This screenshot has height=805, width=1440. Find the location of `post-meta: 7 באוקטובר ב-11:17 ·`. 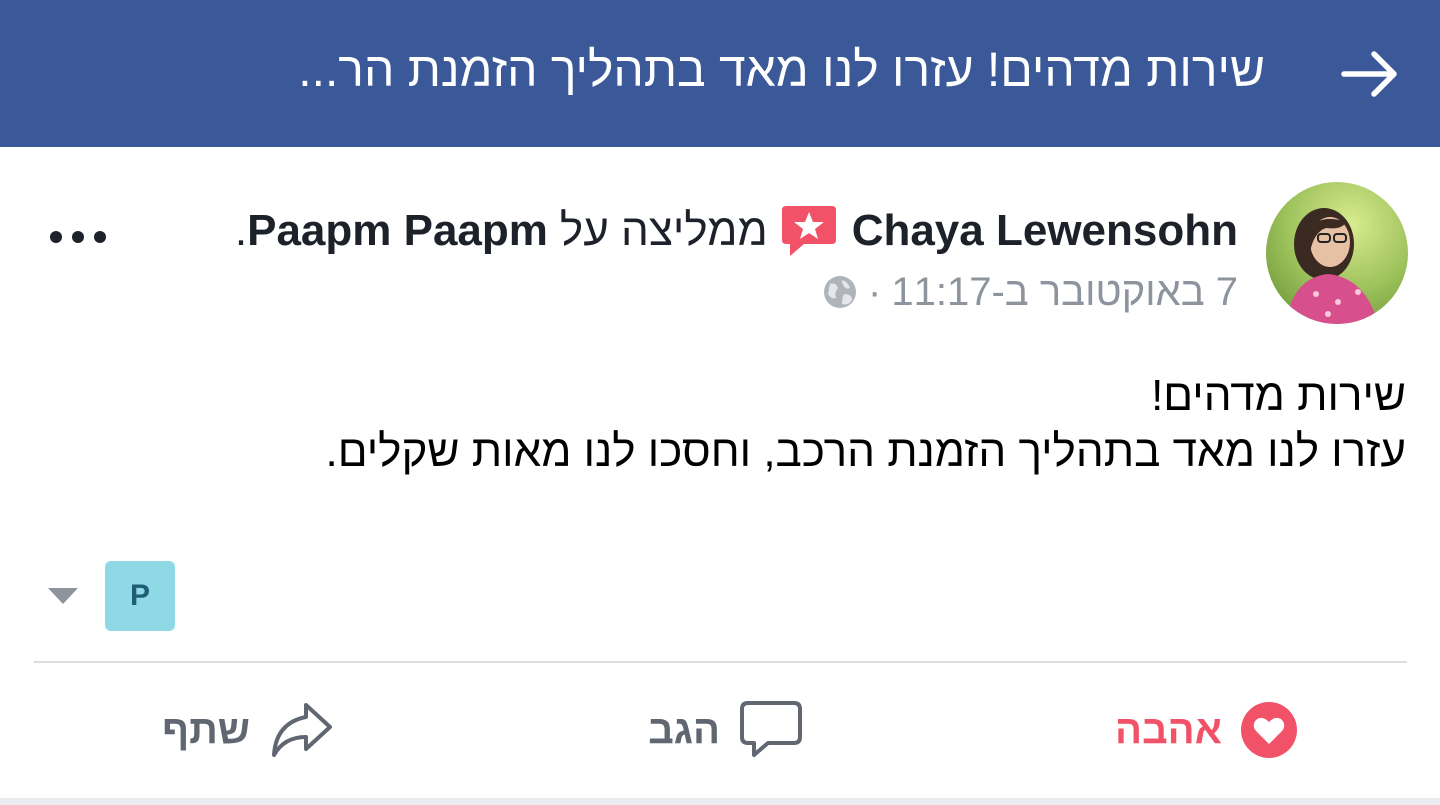

post-meta: 7 באוקטובר ב-11:17 · is located at coordinates (1030, 292).